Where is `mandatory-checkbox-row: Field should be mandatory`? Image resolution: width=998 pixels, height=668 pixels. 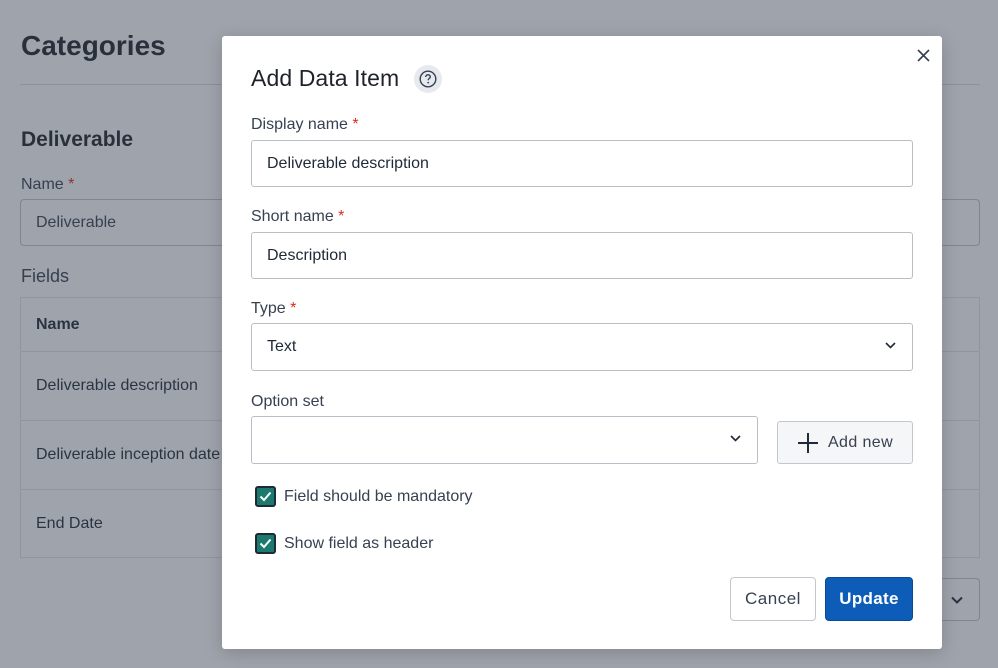 mandatory-checkbox-row: Field should be mandatory is located at coordinates (364, 496).